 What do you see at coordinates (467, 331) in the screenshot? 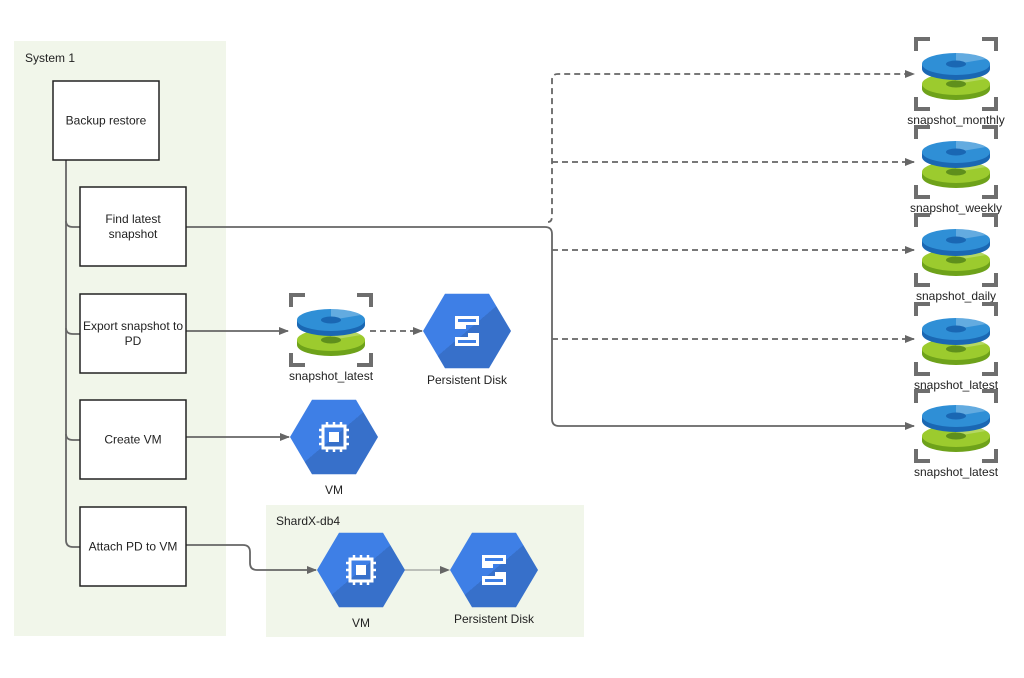
I see `hexagon-shadow` at bounding box center [467, 331].